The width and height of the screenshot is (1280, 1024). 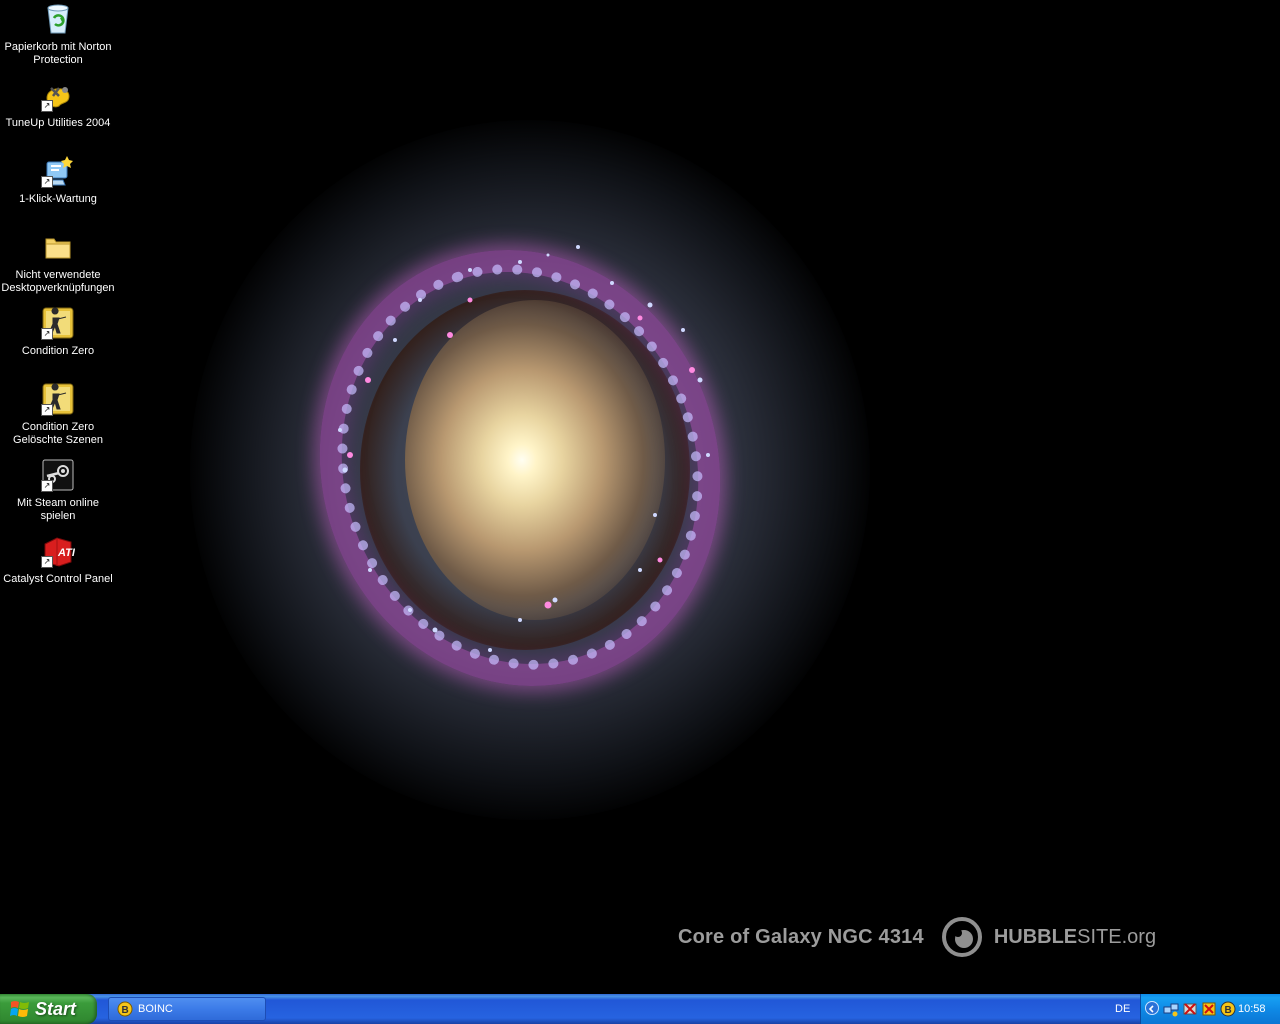 I want to click on norton-icon, so click(x=1190, y=1009).